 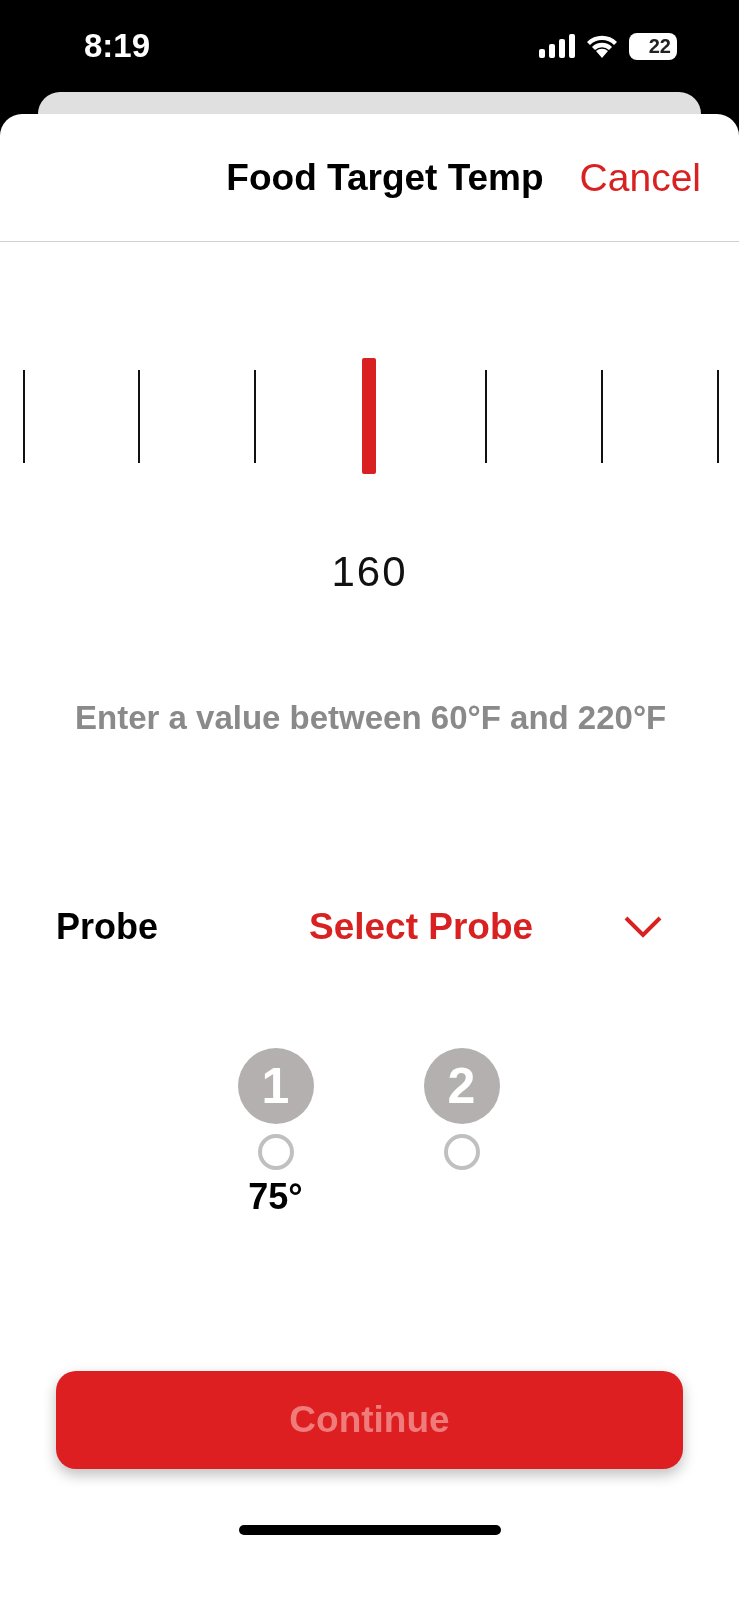 What do you see at coordinates (653, 46) in the screenshot?
I see `battery-level: 22` at bounding box center [653, 46].